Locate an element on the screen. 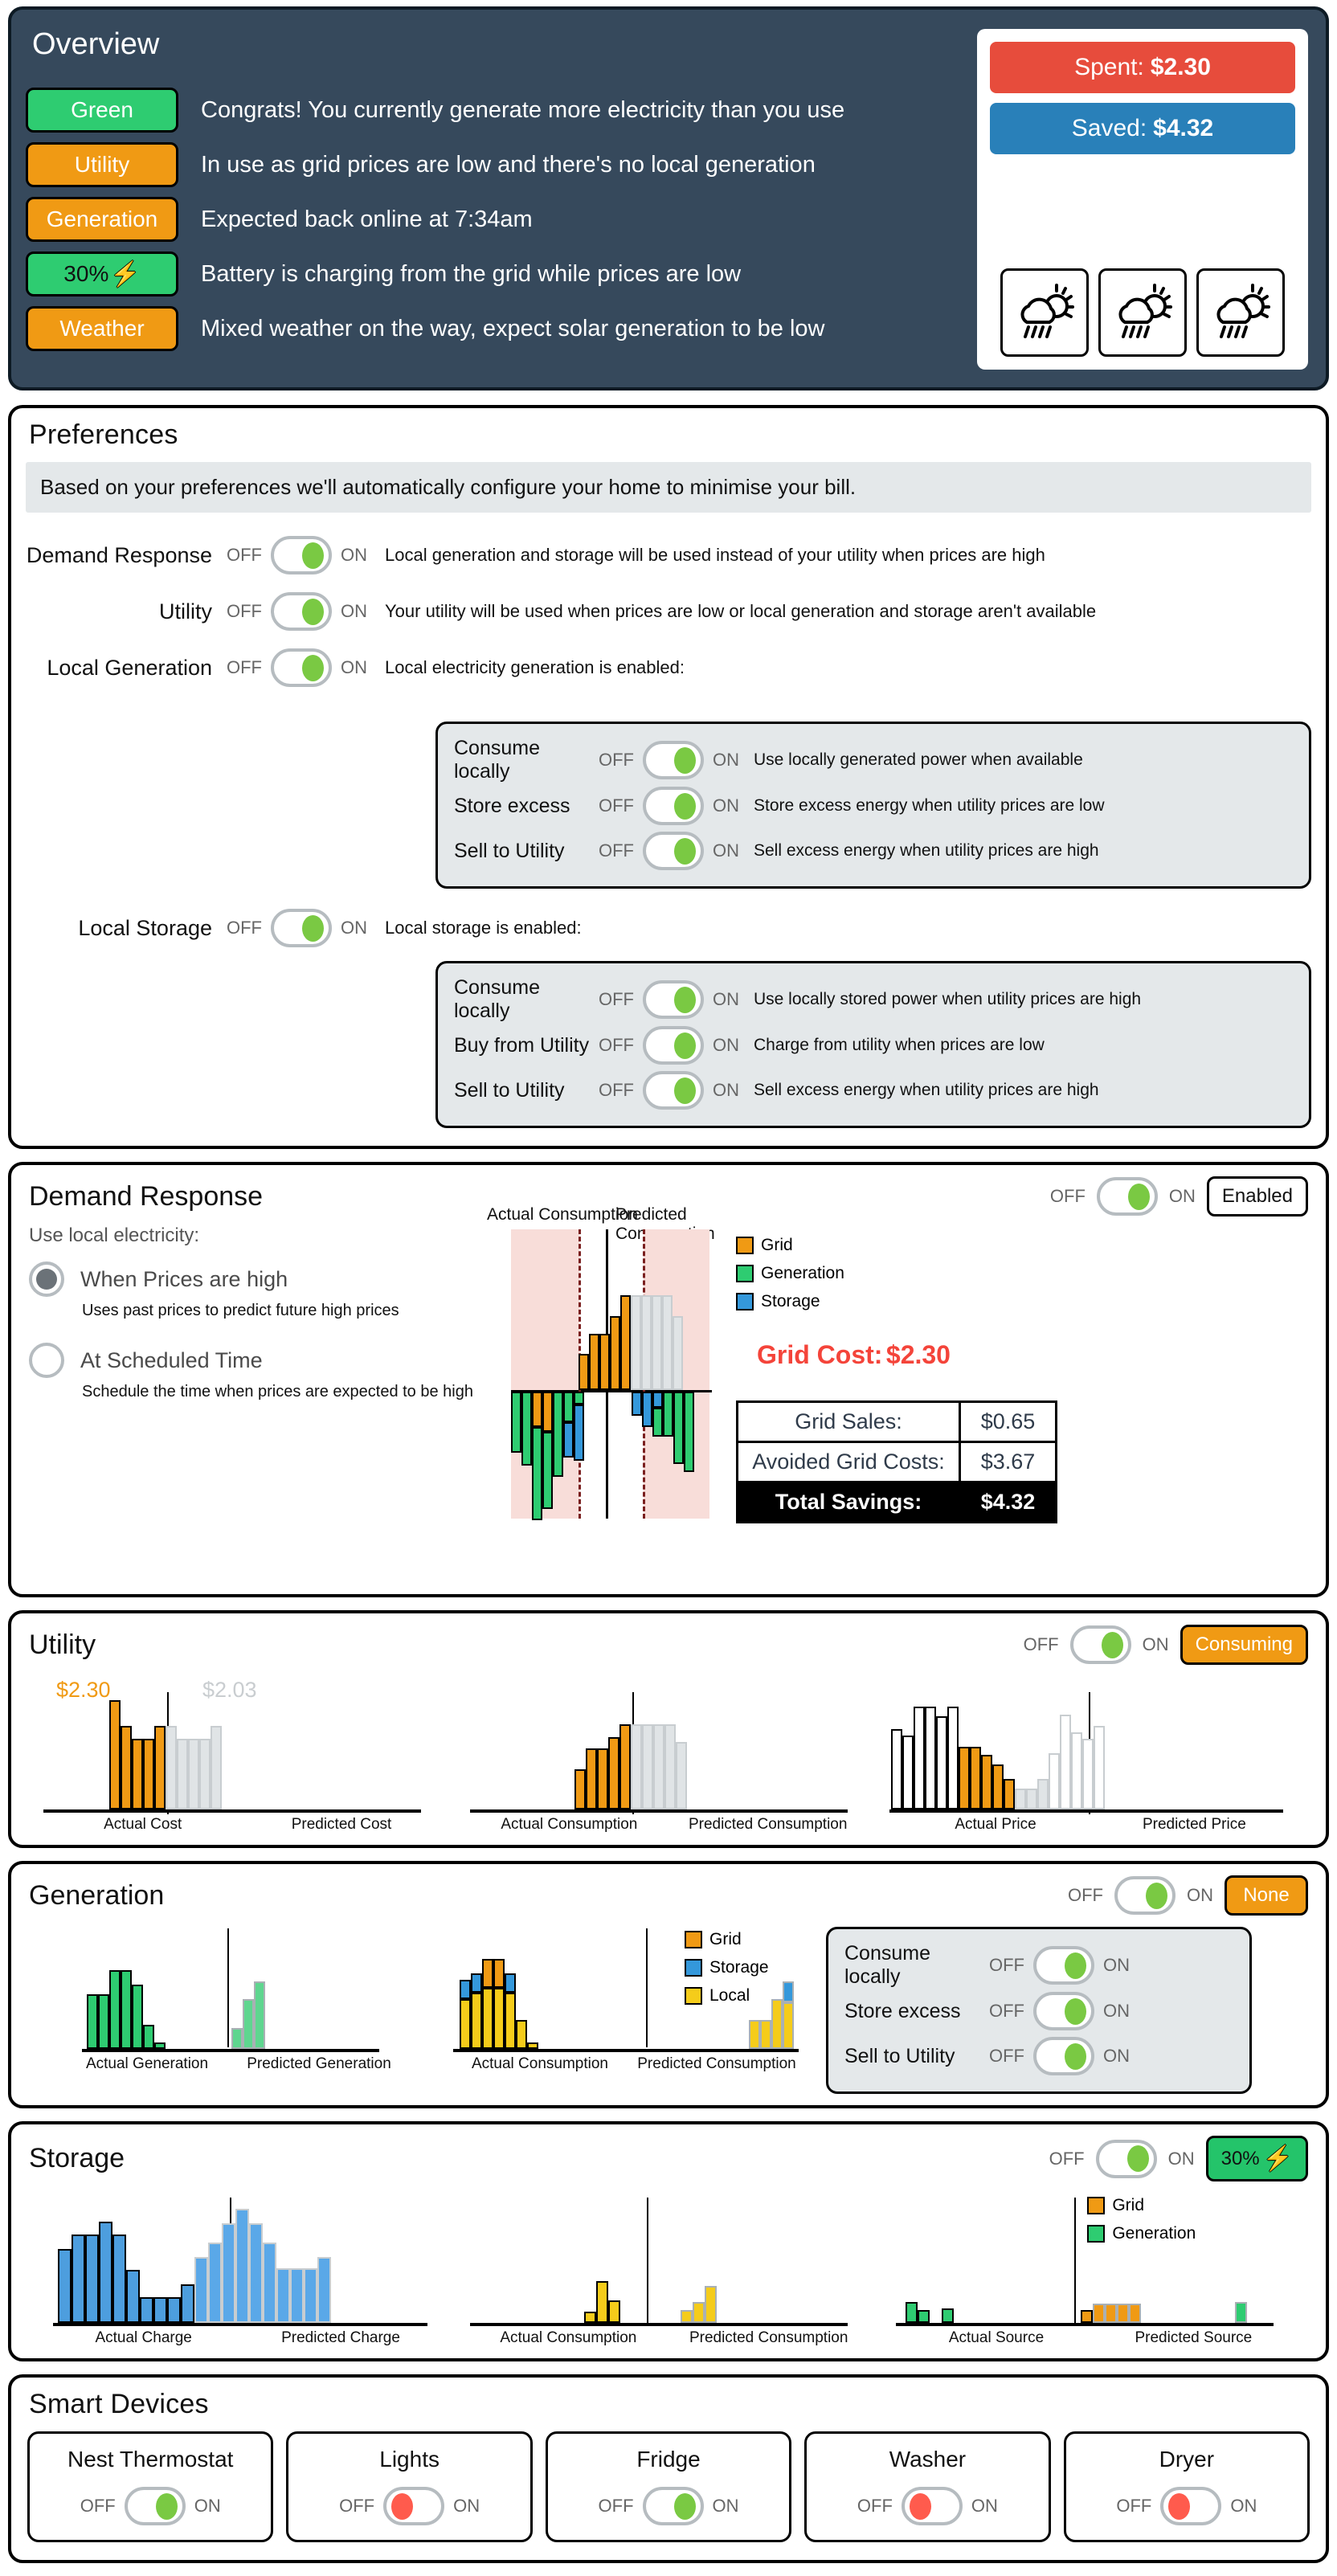 This screenshot has width=1337, height=2576. storage-status-pill: 30% ⚡ is located at coordinates (1256, 2158).